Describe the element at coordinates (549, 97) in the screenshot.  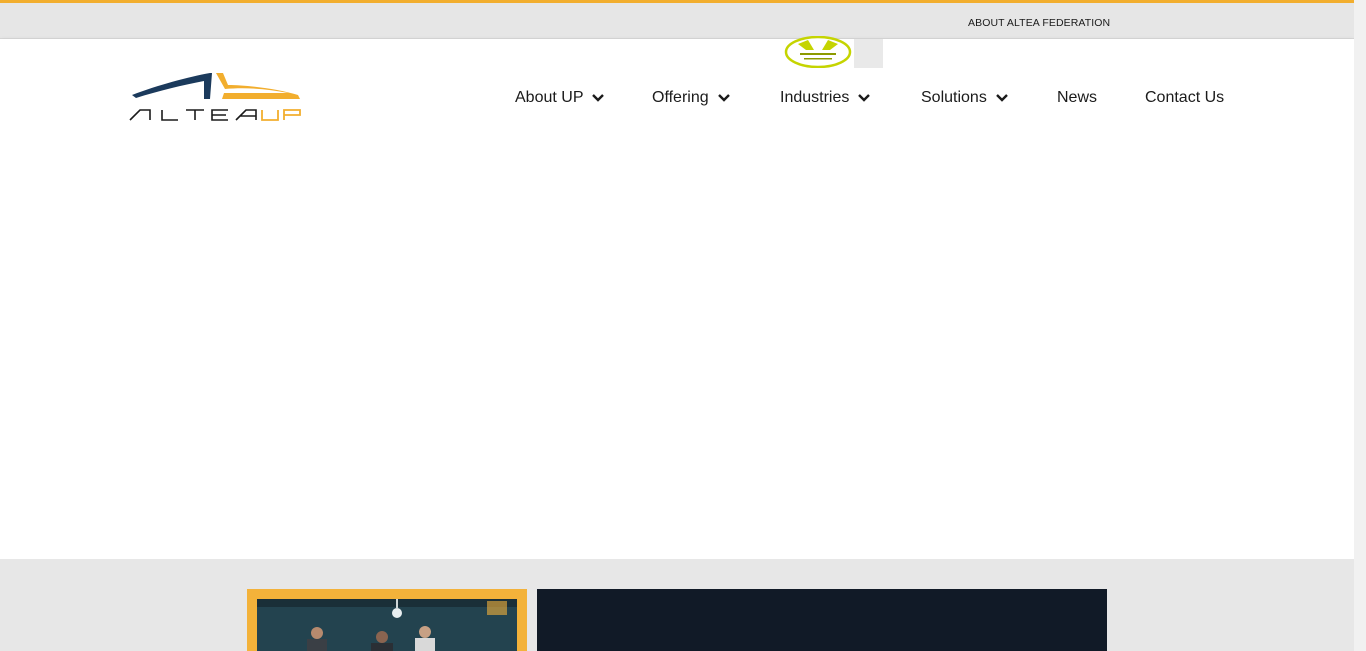
I see `nav-item-label: About UP` at that location.